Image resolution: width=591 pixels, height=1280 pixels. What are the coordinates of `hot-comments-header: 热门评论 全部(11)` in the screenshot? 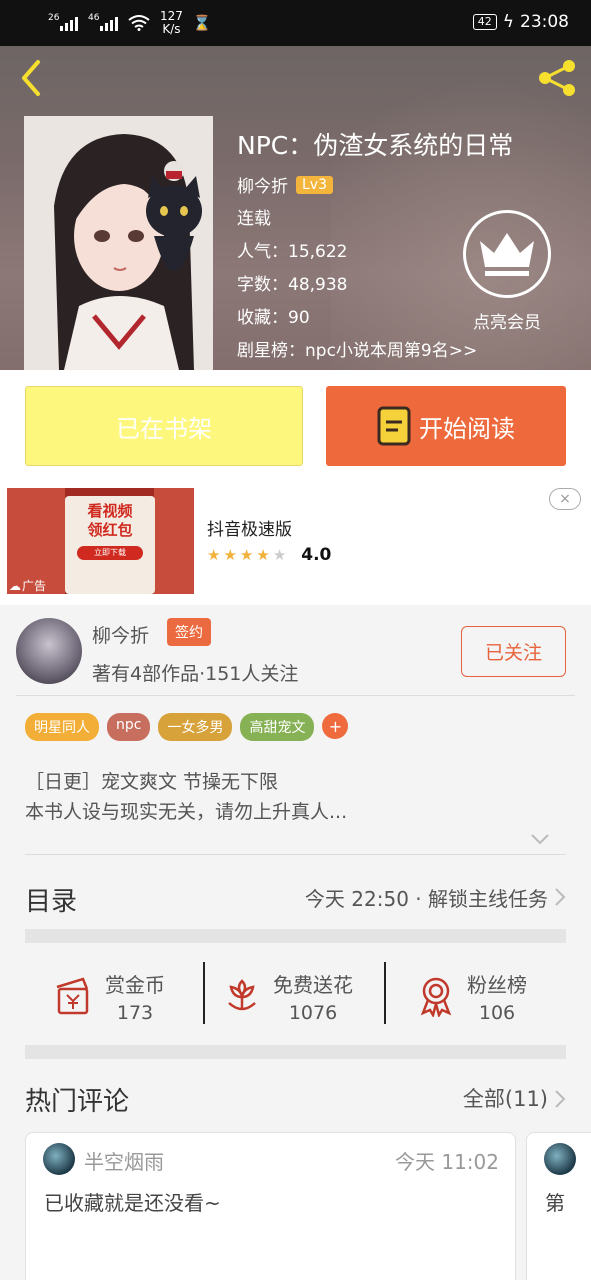 It's located at (295, 1100).